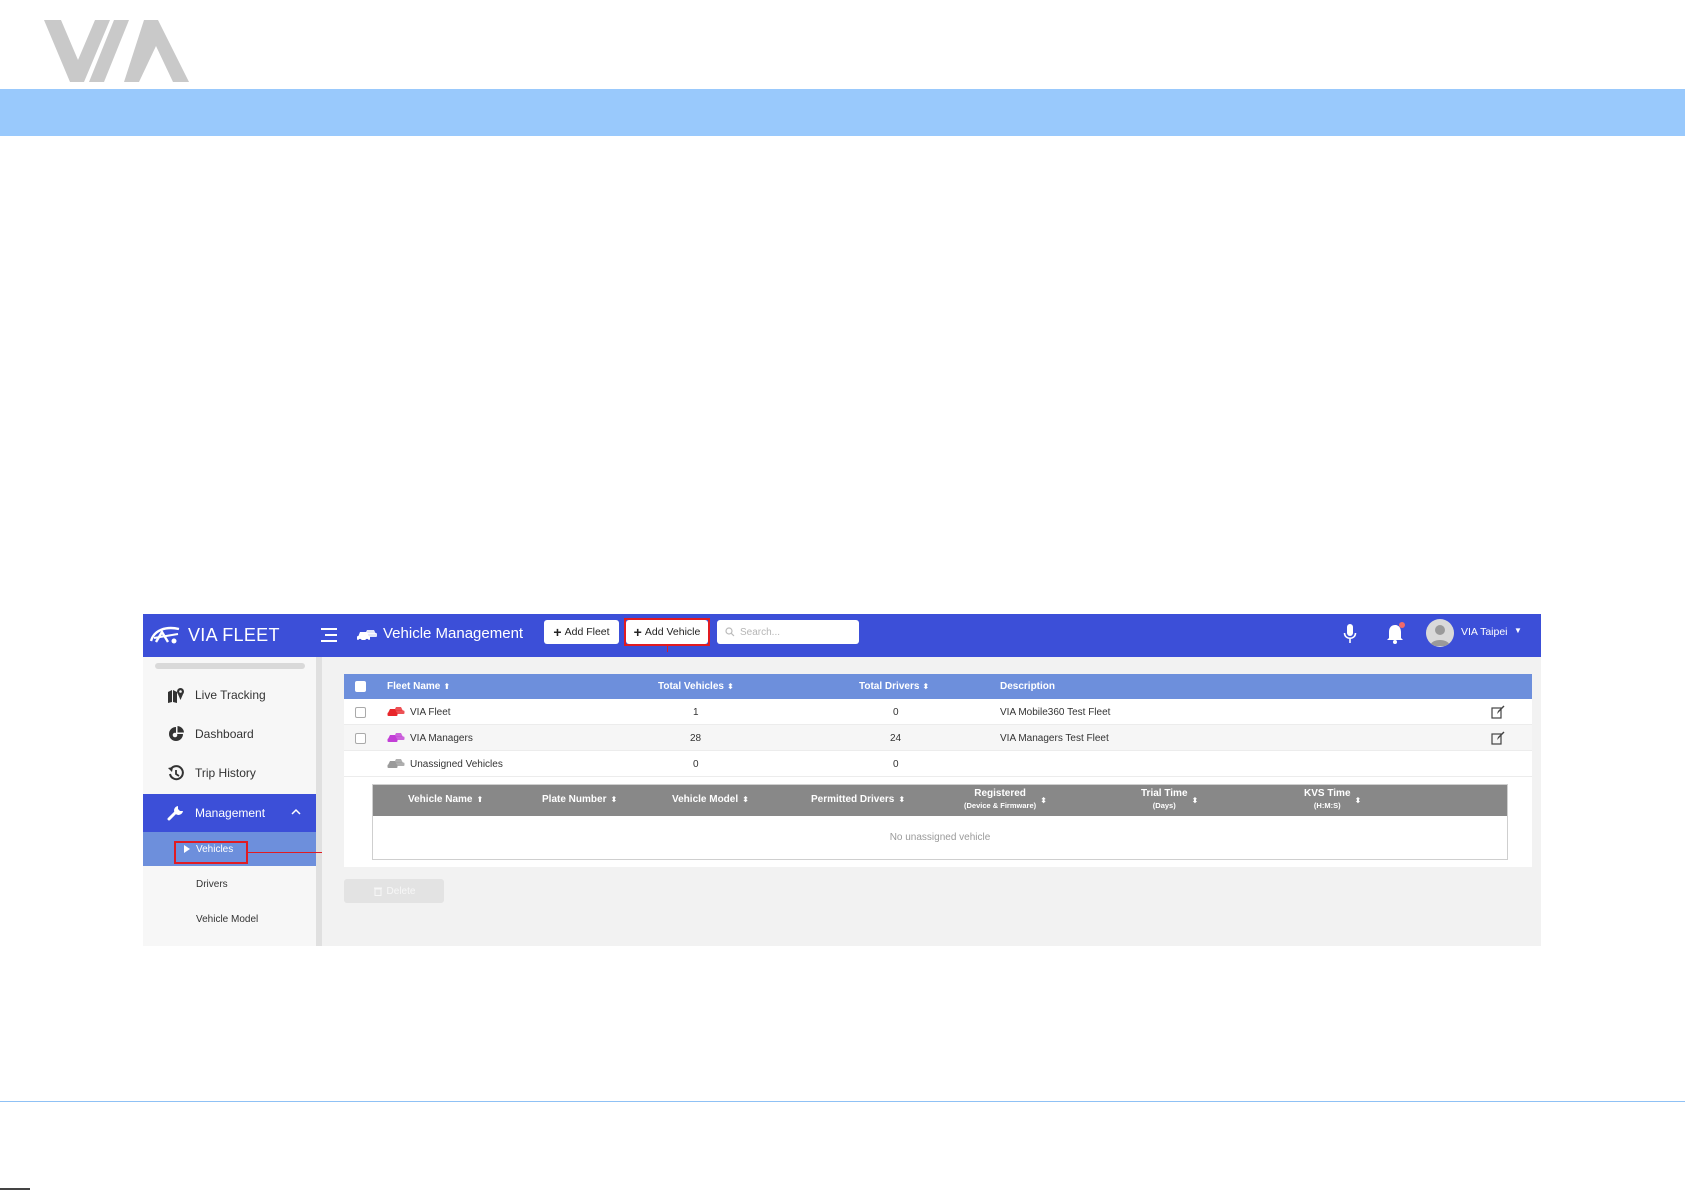 The width and height of the screenshot is (1685, 1192). What do you see at coordinates (377, 891) in the screenshot?
I see `trash-icon` at bounding box center [377, 891].